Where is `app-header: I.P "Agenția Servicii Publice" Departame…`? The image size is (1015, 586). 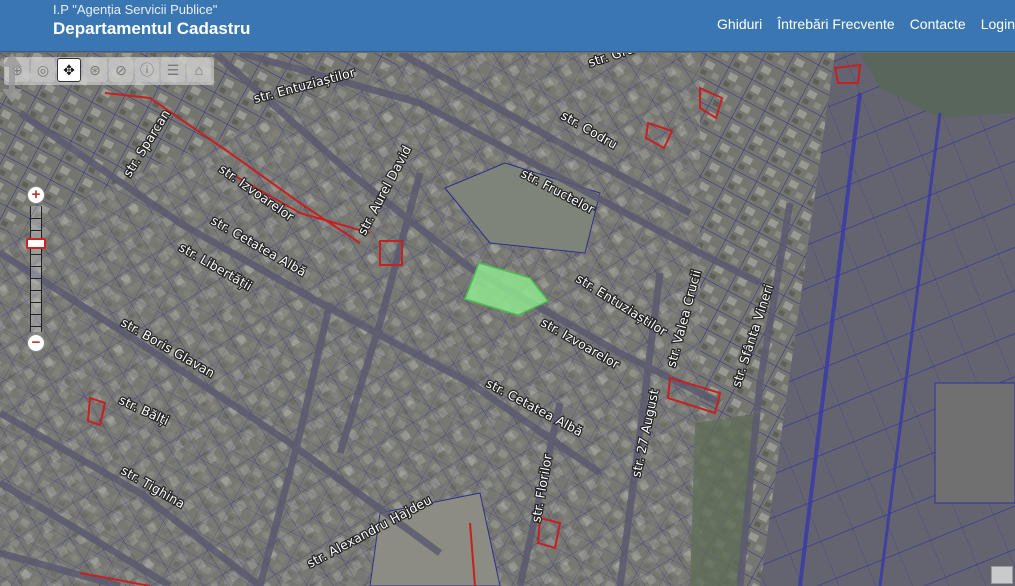
app-header: I.P "Agenția Servicii Publice" Departame… is located at coordinates (507, 26).